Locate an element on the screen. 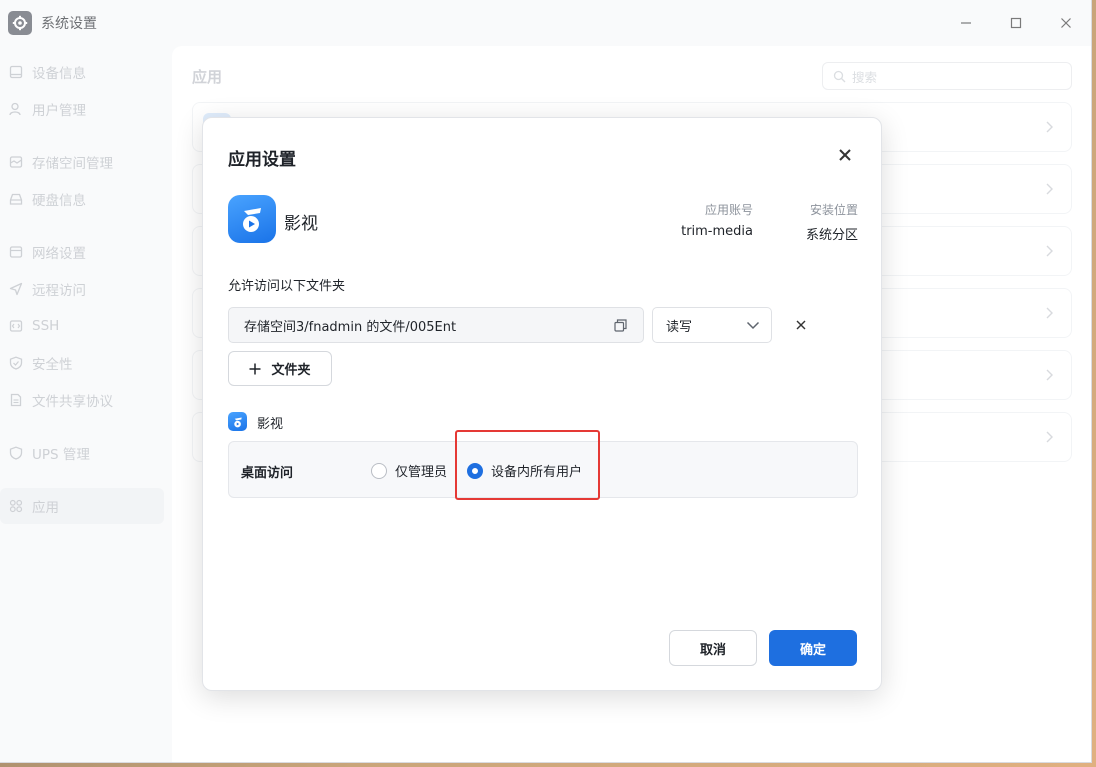 Image resolution: width=1096 pixels, height=767 pixels. dialog-close-button is located at coordinates (845, 155).